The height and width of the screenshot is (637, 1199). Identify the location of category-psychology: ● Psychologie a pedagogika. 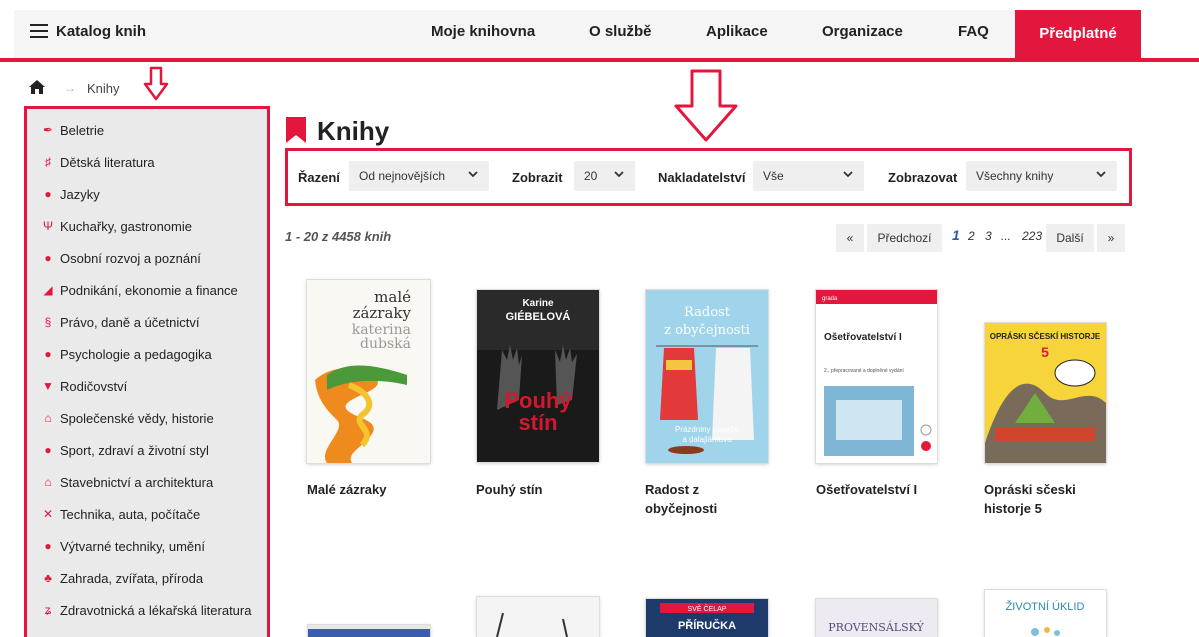
(126, 354).